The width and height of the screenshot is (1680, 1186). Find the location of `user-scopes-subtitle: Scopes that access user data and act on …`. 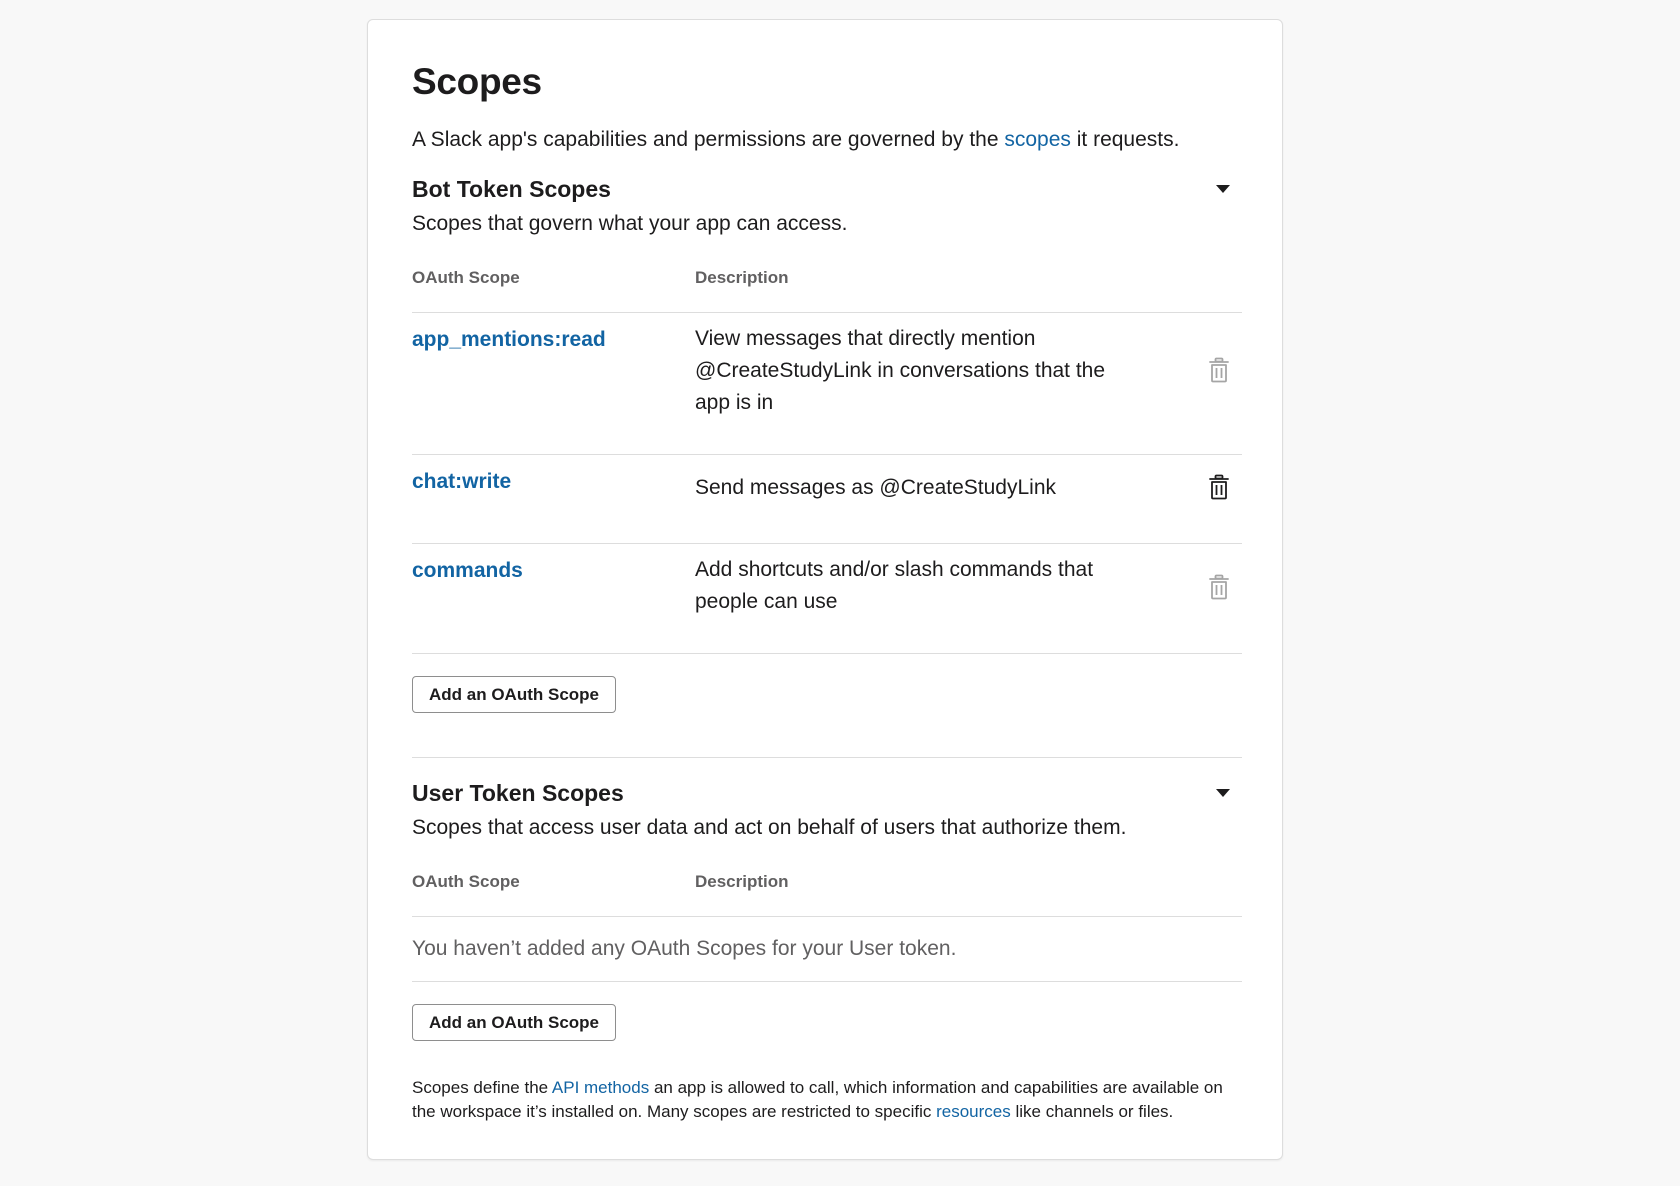

user-scopes-subtitle: Scopes that access user data and act on … is located at coordinates (769, 828).